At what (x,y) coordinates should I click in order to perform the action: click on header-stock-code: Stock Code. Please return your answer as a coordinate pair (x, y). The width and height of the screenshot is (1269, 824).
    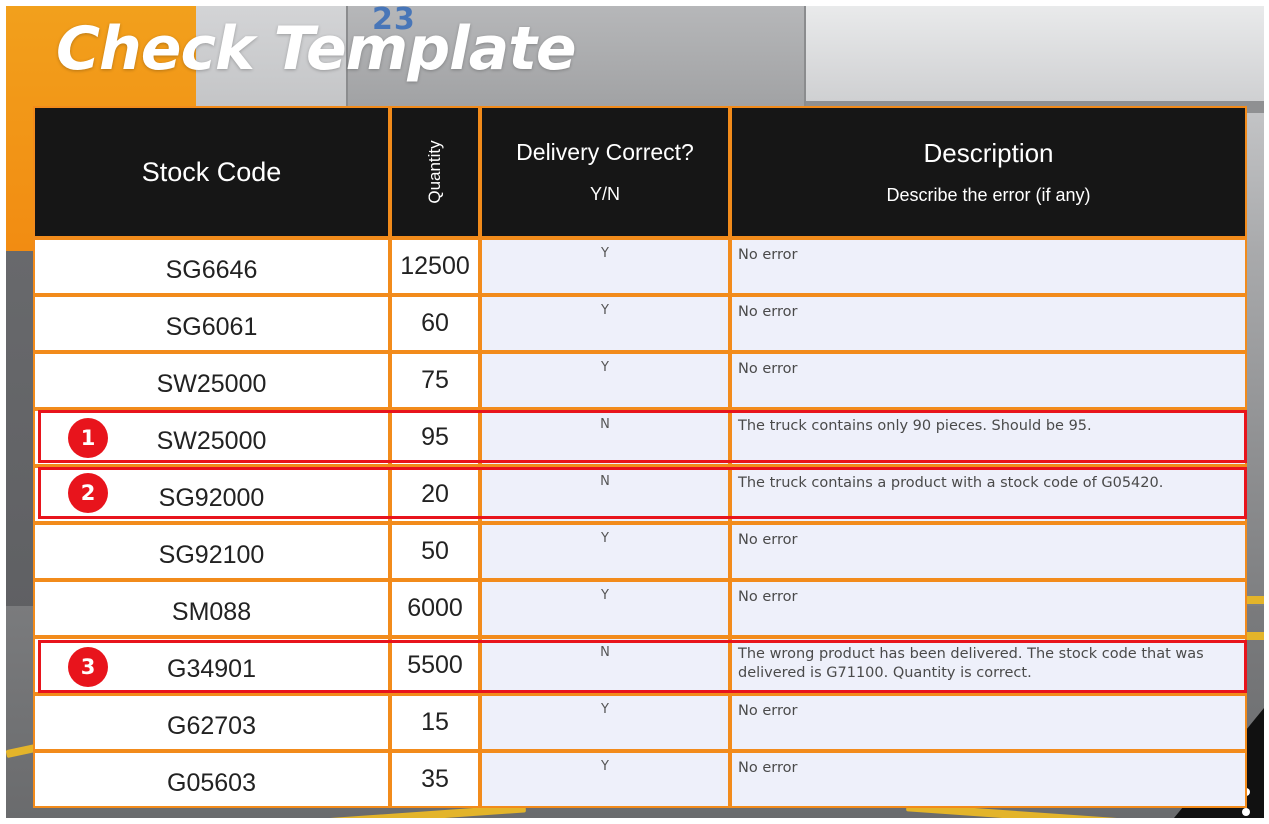
    Looking at the image, I should click on (211, 172).